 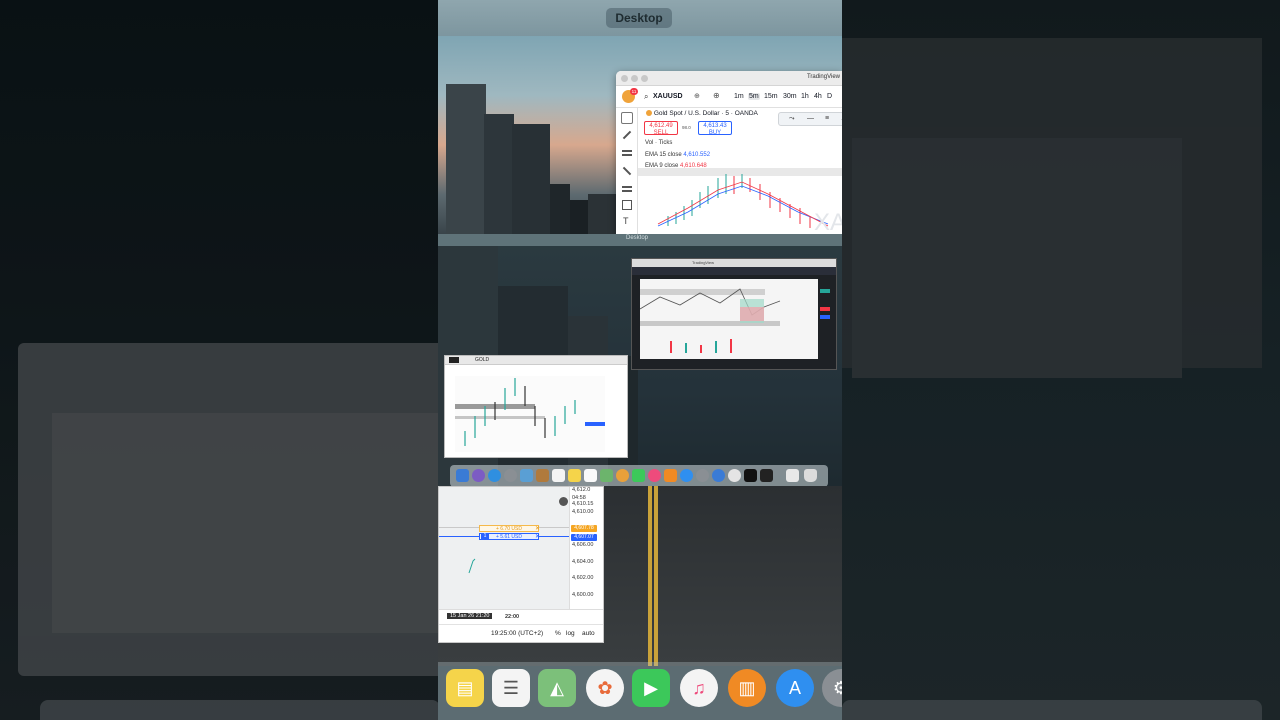 What do you see at coordinates (810, 475) in the screenshot?
I see `trash-icon` at bounding box center [810, 475].